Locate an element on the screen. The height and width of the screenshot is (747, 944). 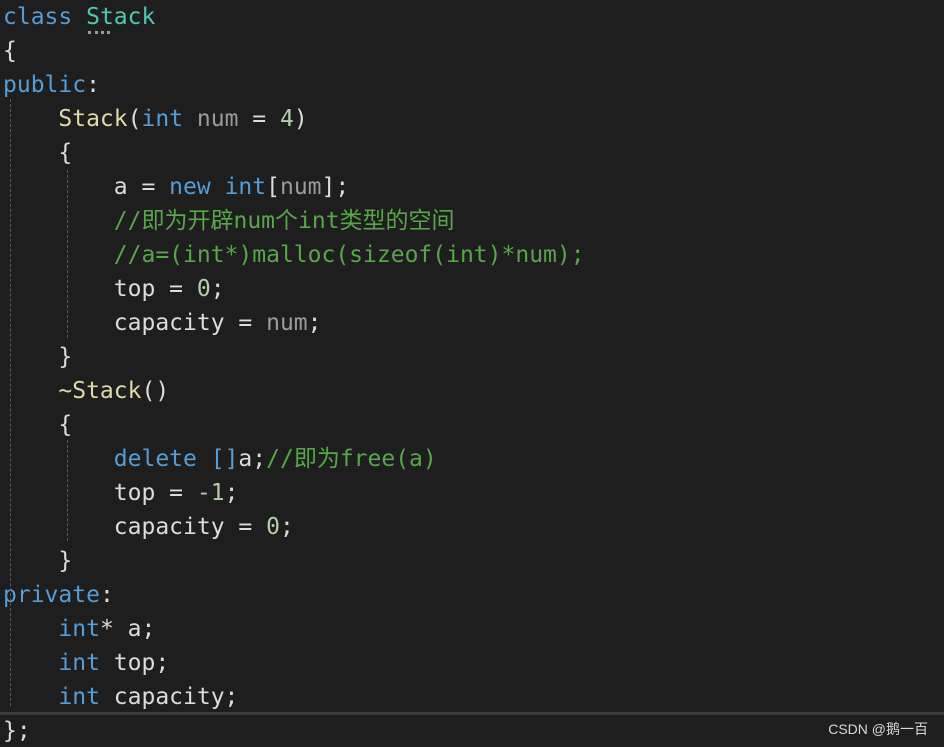
code-line: capacity = num; is located at coordinates (162, 323).